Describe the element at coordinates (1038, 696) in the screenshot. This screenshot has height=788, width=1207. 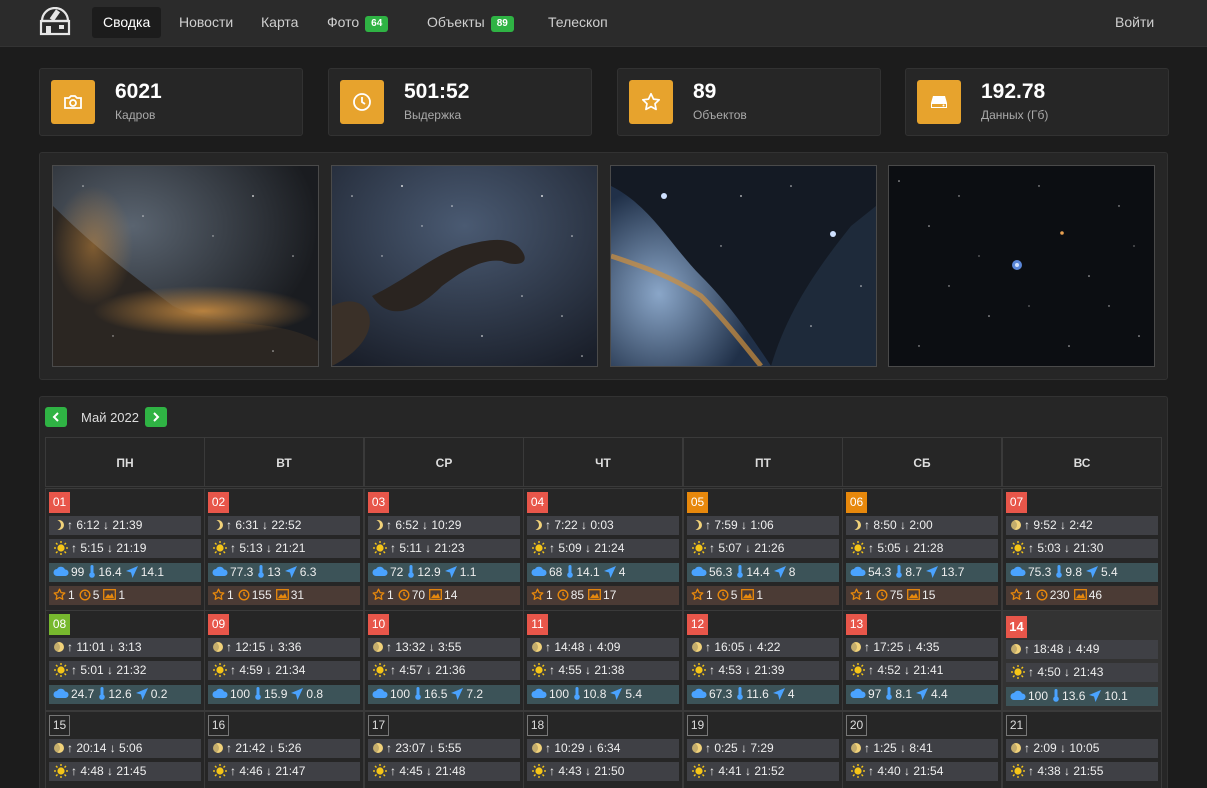
I see `cloud-value: 100` at that location.